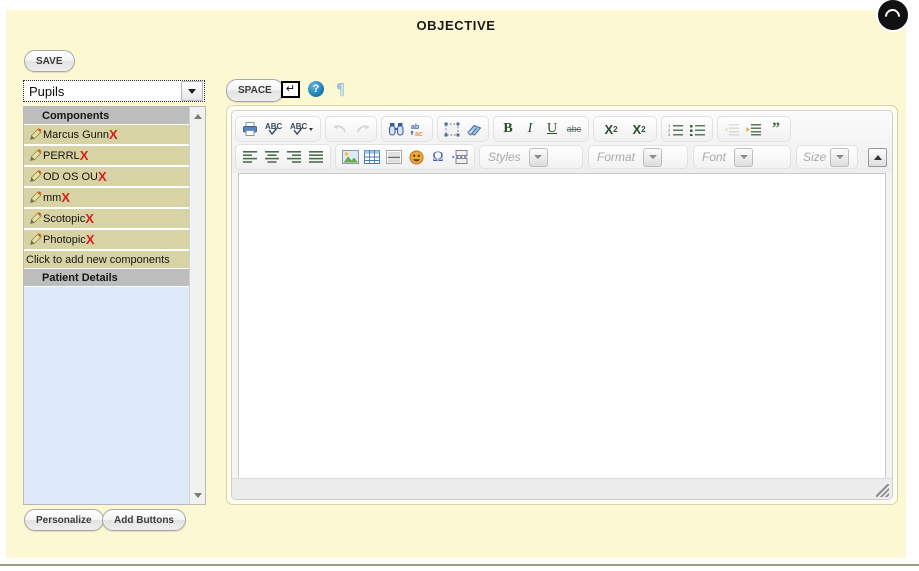  What do you see at coordinates (394, 157) in the screenshot?
I see `horizontal-rule-icon` at bounding box center [394, 157].